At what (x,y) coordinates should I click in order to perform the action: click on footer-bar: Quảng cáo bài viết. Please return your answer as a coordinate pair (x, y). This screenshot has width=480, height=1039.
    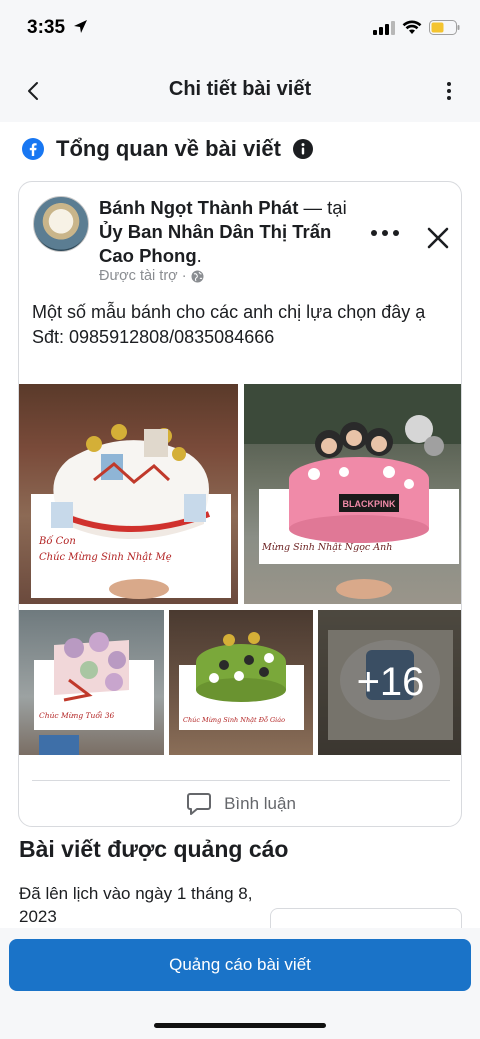
    Looking at the image, I should click on (240, 983).